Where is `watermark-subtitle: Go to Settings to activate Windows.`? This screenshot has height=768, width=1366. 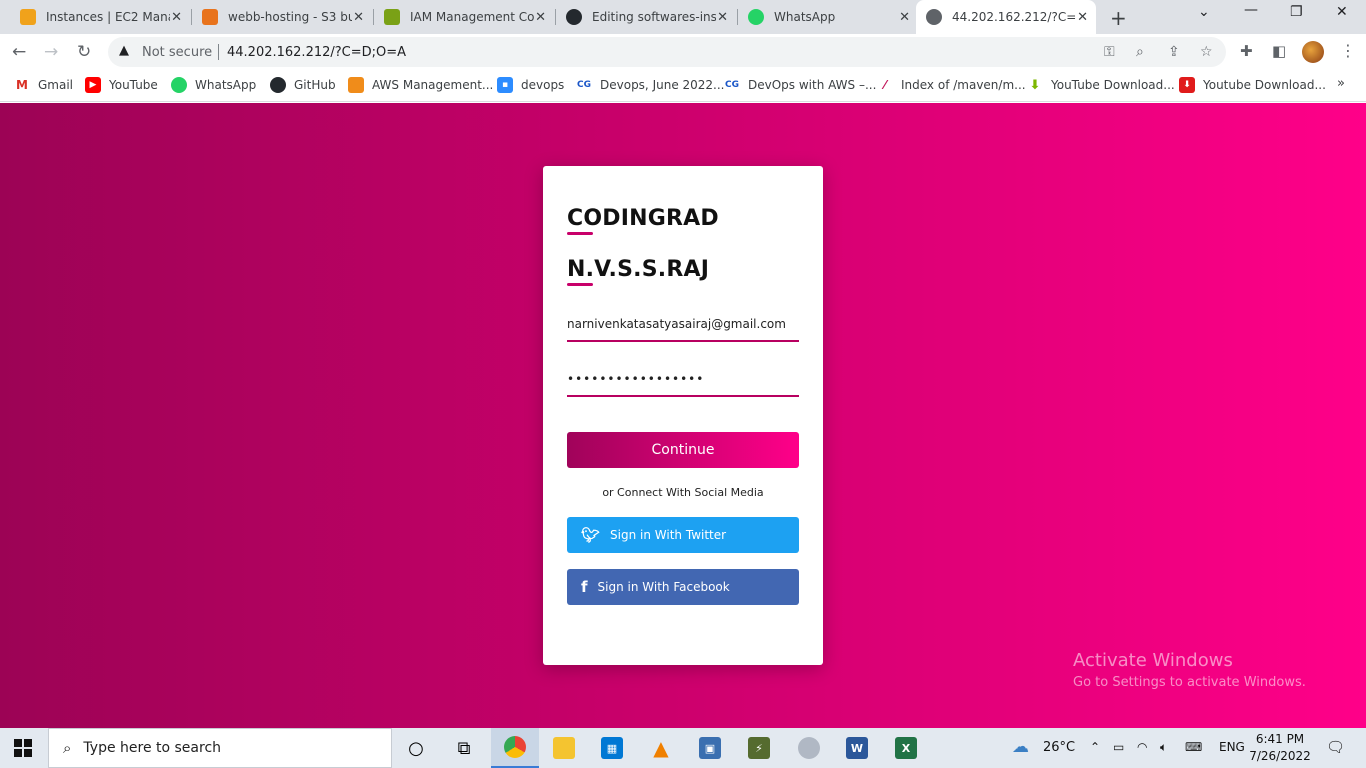 watermark-subtitle: Go to Settings to activate Windows. is located at coordinates (1189, 682).